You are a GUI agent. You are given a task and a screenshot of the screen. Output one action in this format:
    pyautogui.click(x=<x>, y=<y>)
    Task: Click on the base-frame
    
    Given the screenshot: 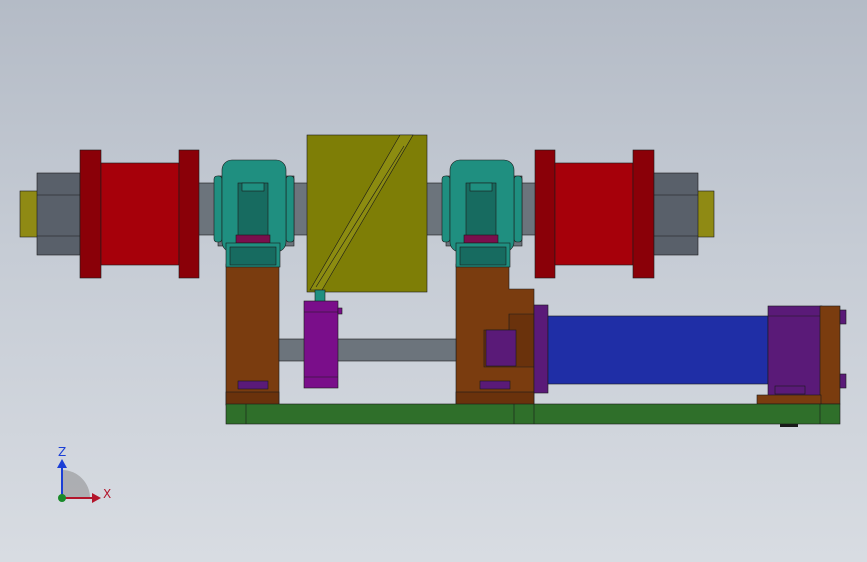 What is the action you would take?
    pyautogui.click(x=533, y=415)
    